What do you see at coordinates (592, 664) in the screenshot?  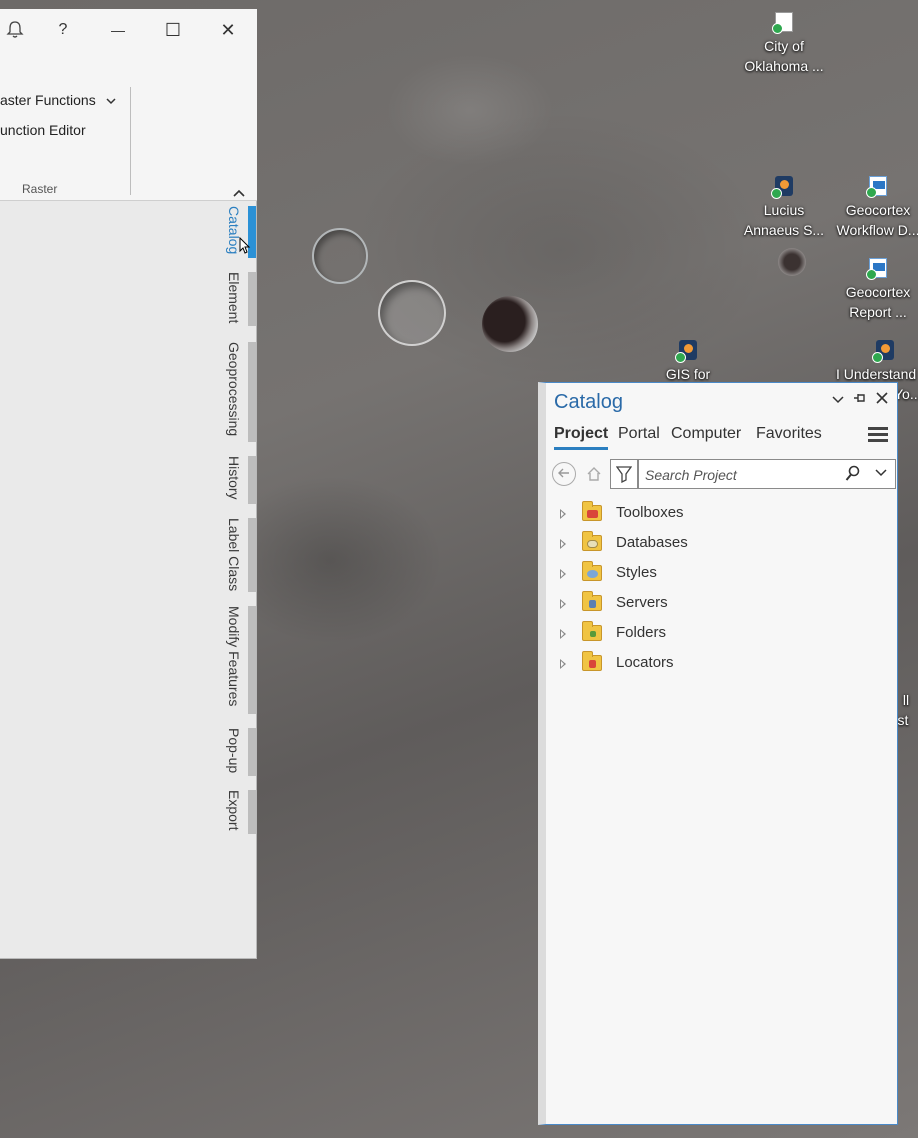 I see `locators-mark` at bounding box center [592, 664].